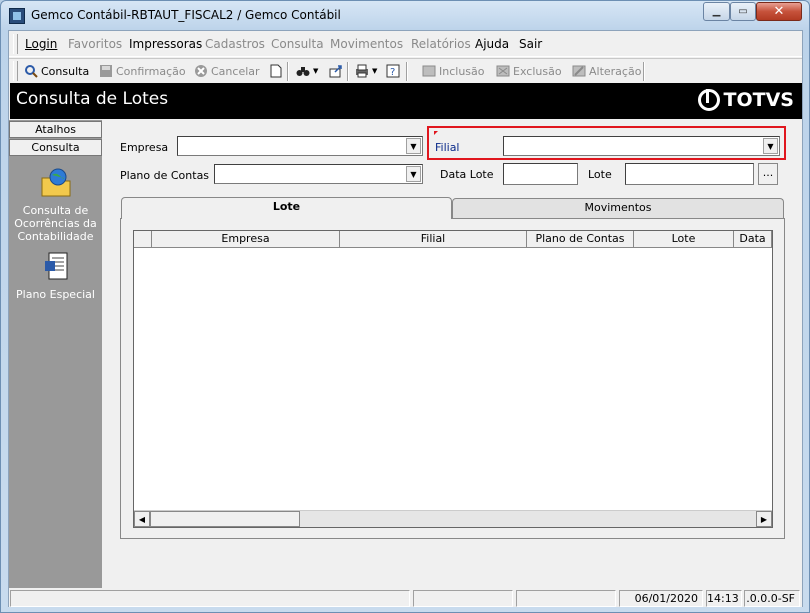 The image size is (810, 613). Describe the element at coordinates (56, 183) in the screenshot. I see `folder-globe-icon` at that location.